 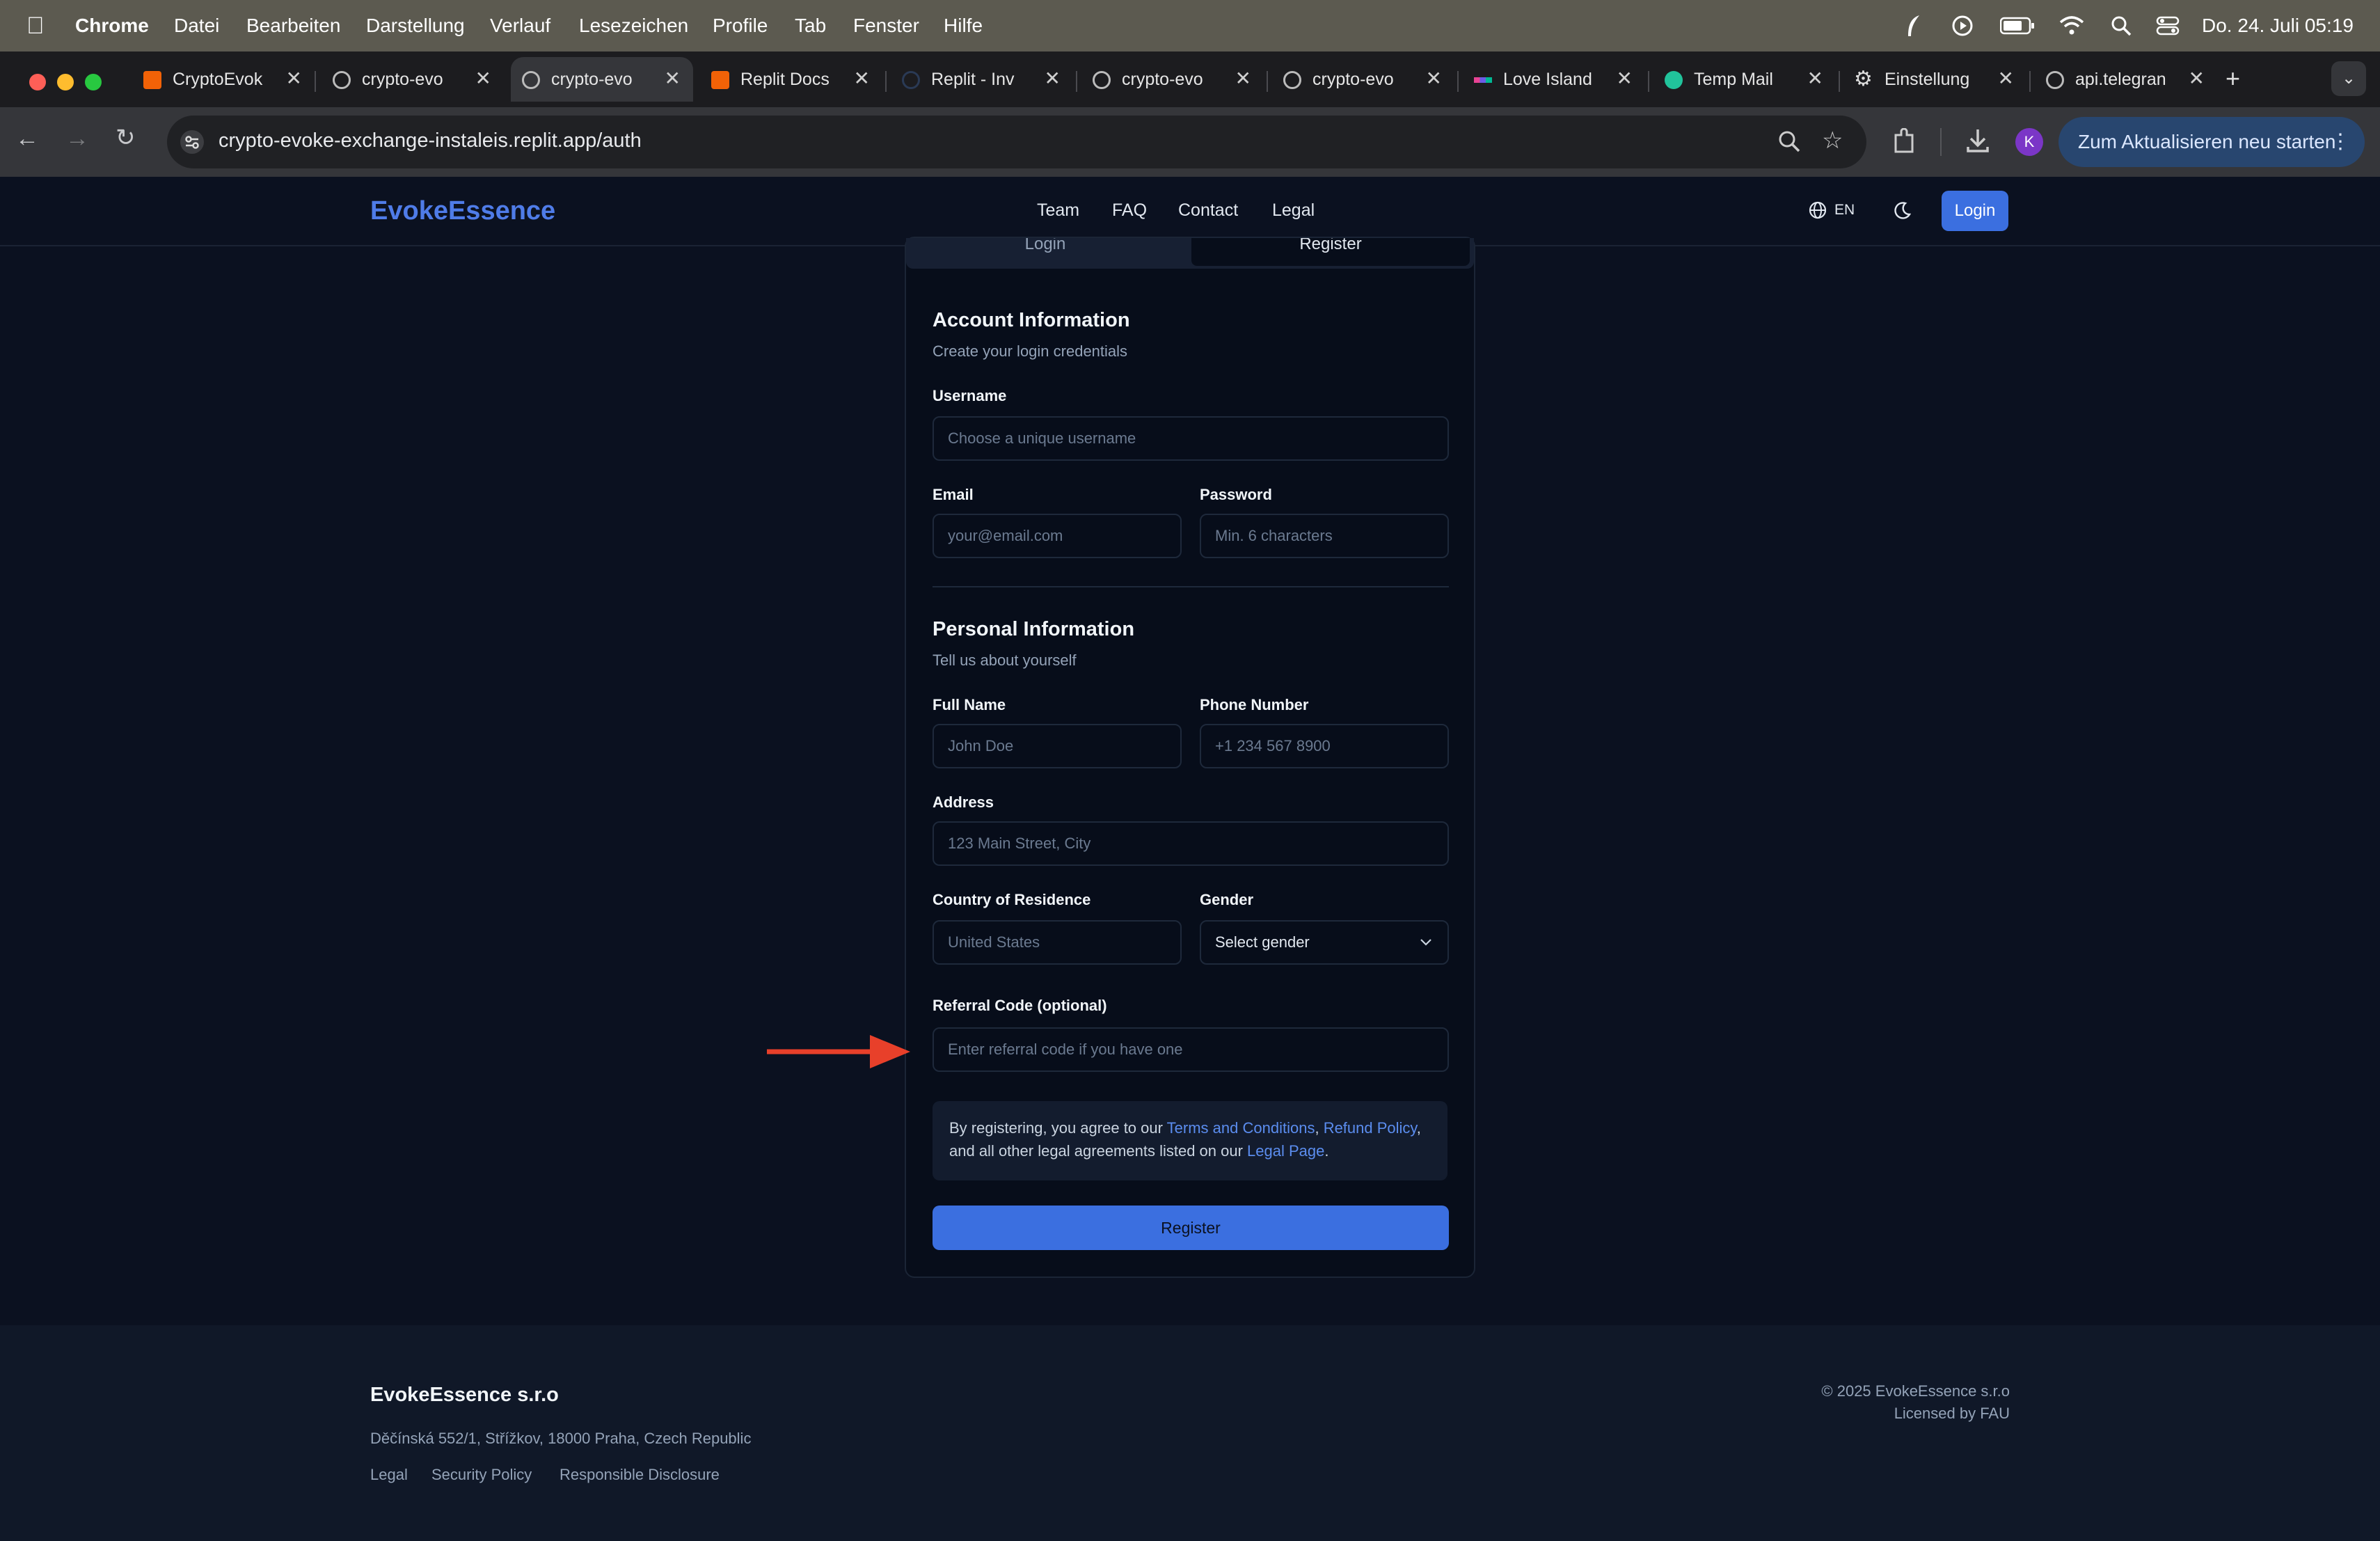 What do you see at coordinates (1129, 210) in the screenshot?
I see `nav-faq: FAQ` at bounding box center [1129, 210].